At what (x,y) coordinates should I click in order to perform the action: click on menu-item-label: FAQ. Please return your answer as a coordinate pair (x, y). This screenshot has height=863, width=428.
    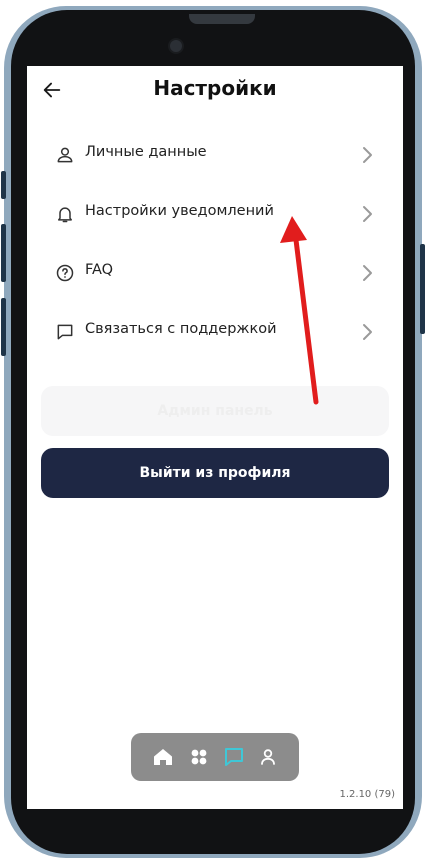
    Looking at the image, I should click on (99, 270).